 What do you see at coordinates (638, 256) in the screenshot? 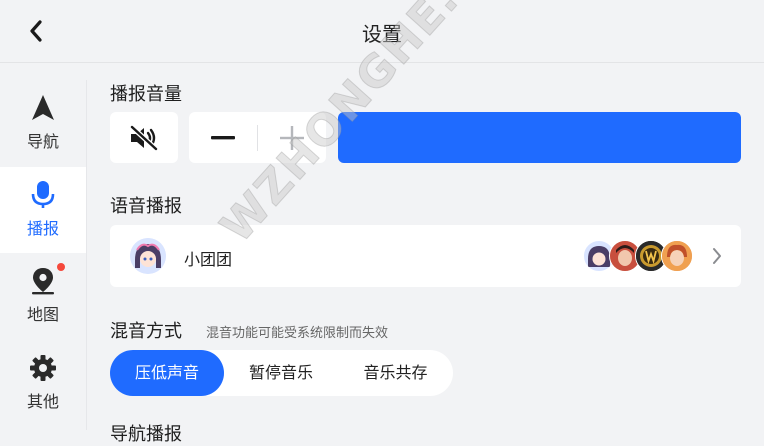
I see `voice-avatar-stack` at bounding box center [638, 256].